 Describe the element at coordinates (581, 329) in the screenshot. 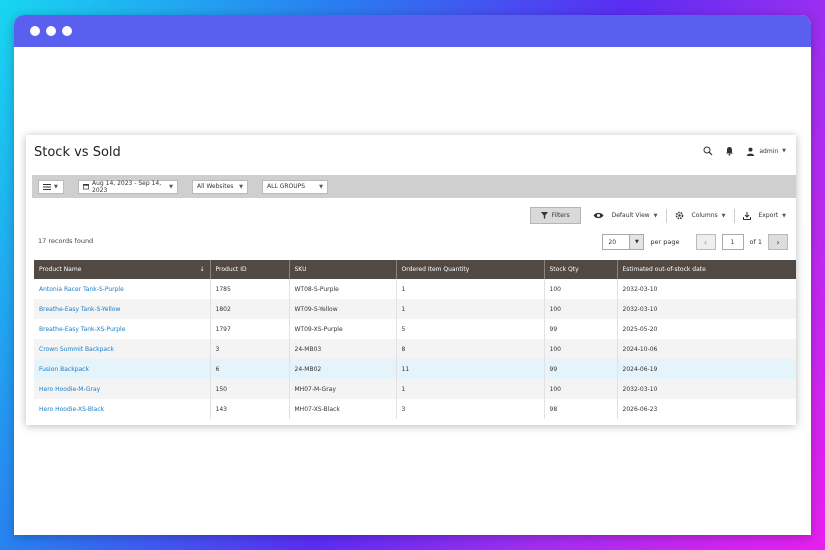

I see `stock-qty-cell: 99` at that location.